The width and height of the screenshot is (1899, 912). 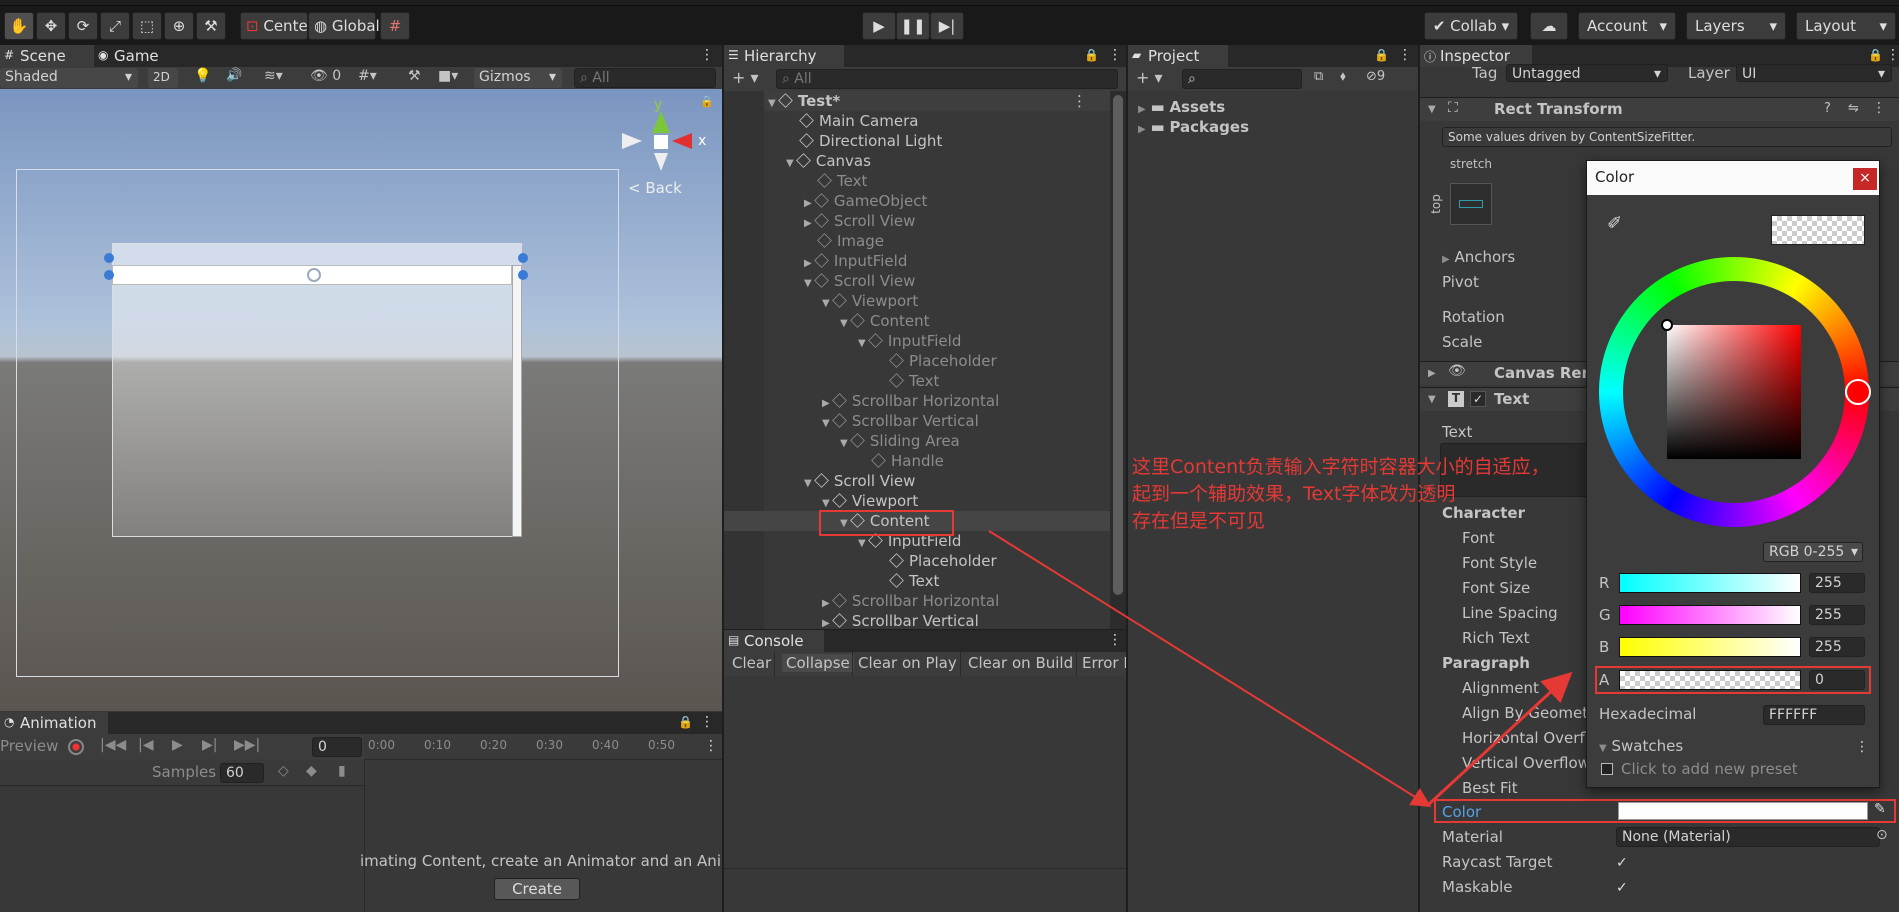 What do you see at coordinates (1318, 76) in the screenshot?
I see `filter-type-icon: ⧉` at bounding box center [1318, 76].